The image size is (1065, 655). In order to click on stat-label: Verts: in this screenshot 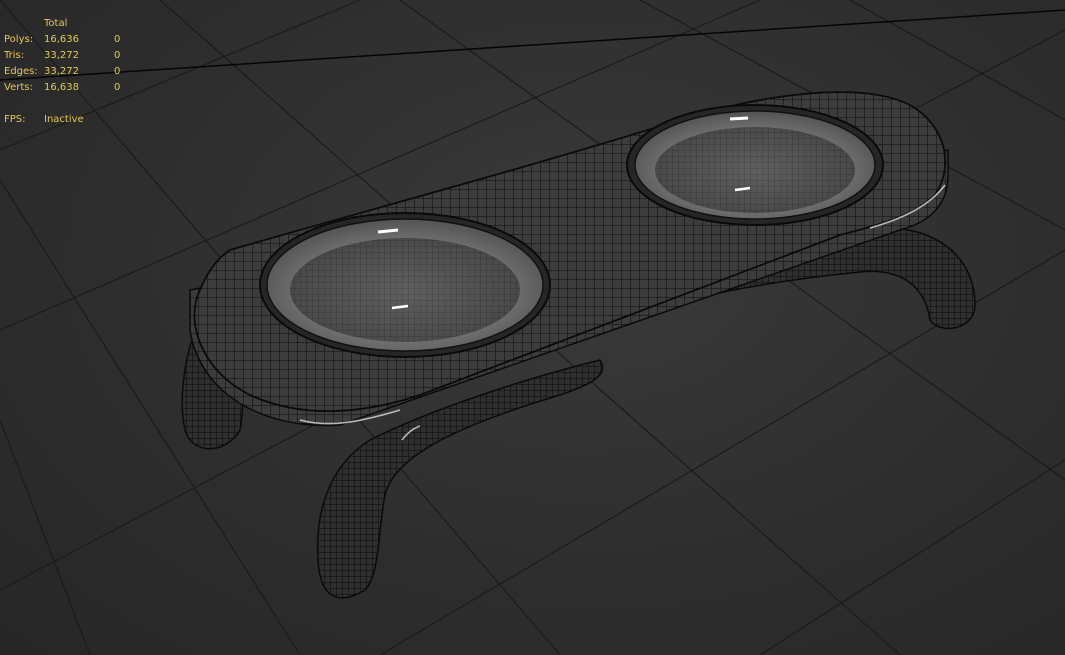, I will do `click(18, 87)`.